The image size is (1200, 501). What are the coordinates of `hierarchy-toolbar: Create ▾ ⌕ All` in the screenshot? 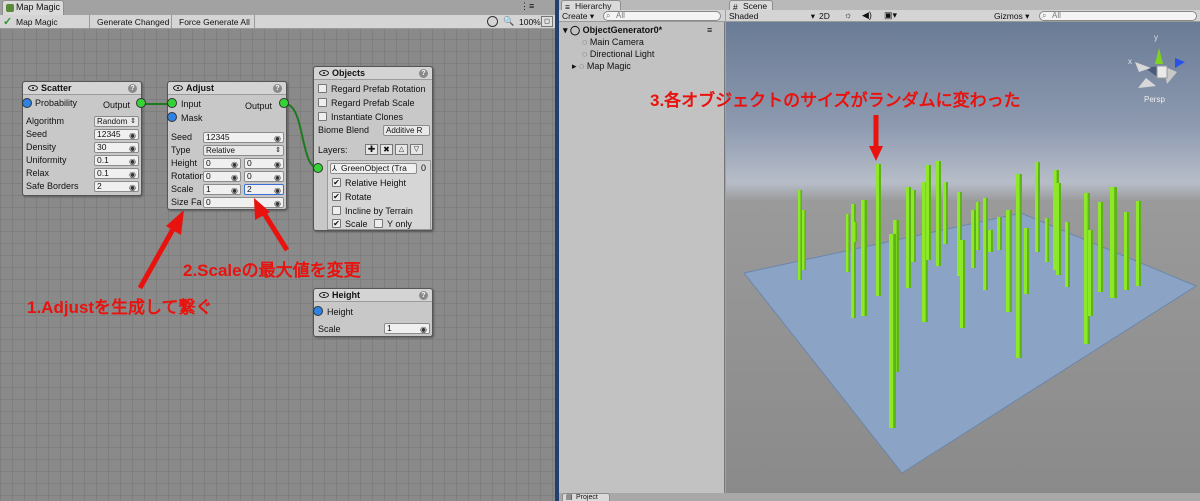 It's located at (642, 16).